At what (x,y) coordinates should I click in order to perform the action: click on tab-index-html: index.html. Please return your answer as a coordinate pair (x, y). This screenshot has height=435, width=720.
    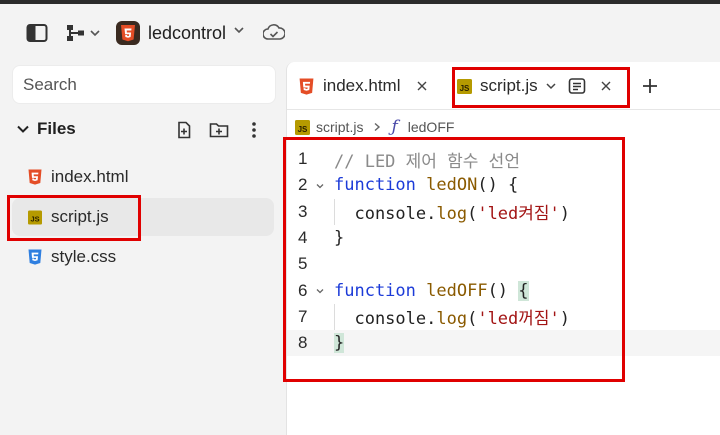
    Looking at the image, I should click on (364, 86).